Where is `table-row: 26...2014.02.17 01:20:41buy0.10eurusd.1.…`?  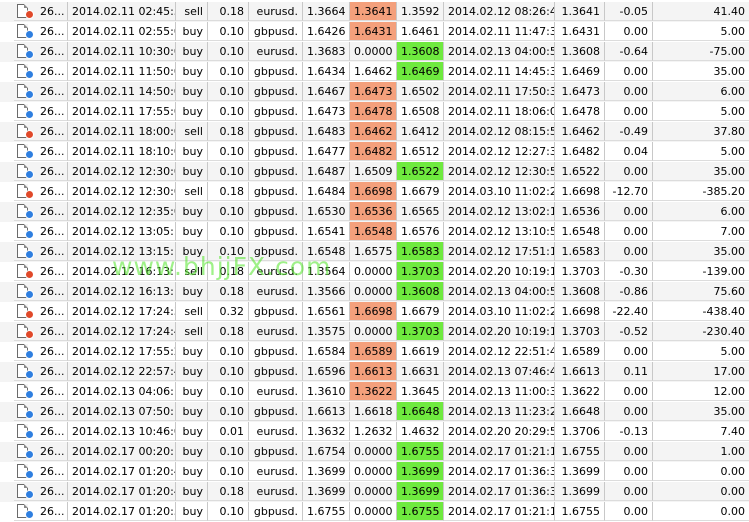 table-row: 26...2014.02.17 01:20:41buy0.10eurusd.1.… is located at coordinates (374, 472).